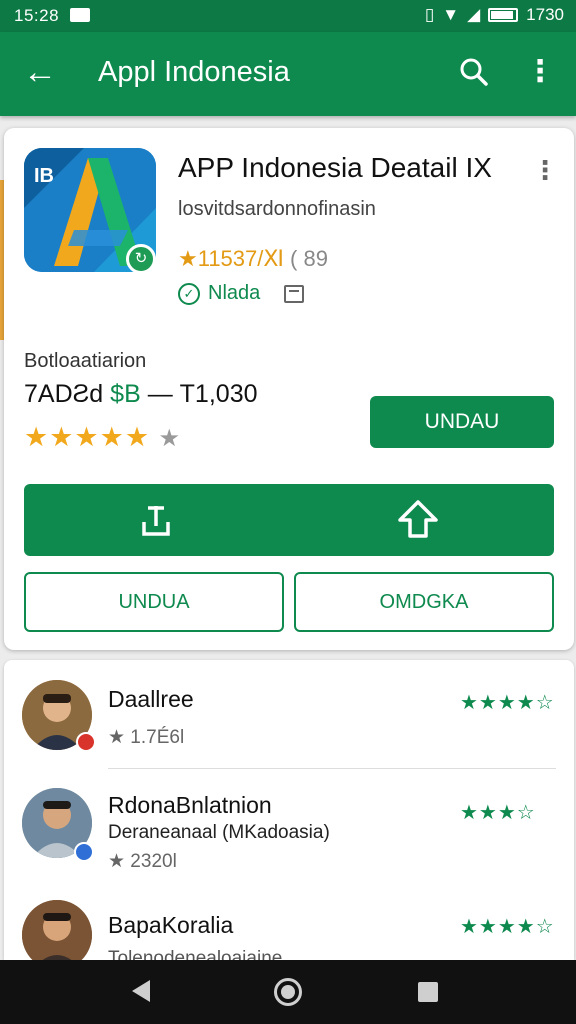  I want to click on price-row: 7ADƧd $В — T1,030, so click(141, 394).